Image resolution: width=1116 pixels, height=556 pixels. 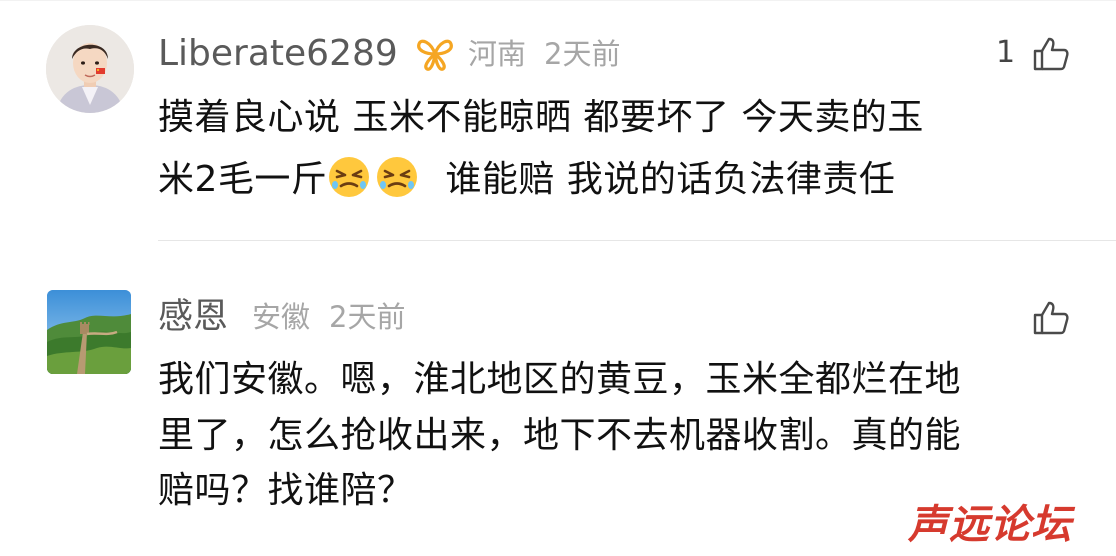 What do you see at coordinates (1006, 52) in the screenshot?
I see `like-count: 1` at bounding box center [1006, 52].